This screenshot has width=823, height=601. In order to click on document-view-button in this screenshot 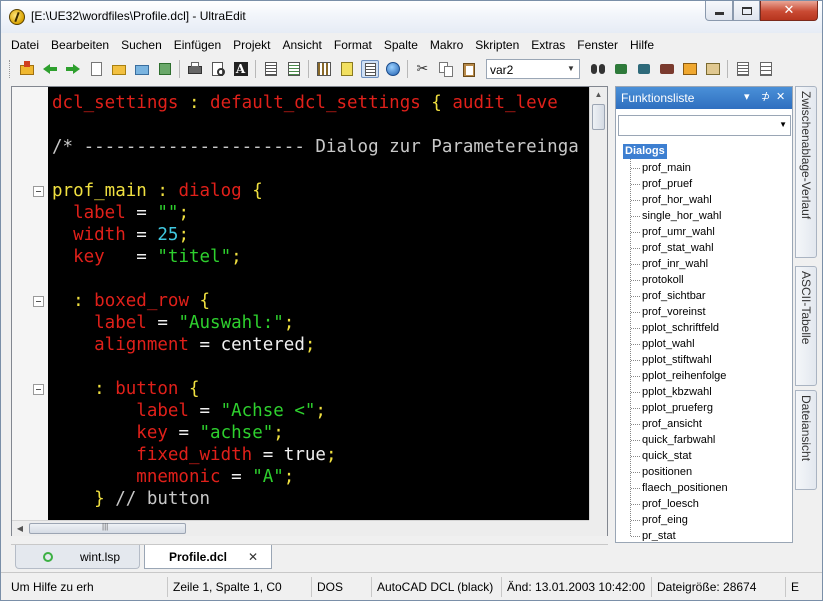, I will do `click(369, 69)`.